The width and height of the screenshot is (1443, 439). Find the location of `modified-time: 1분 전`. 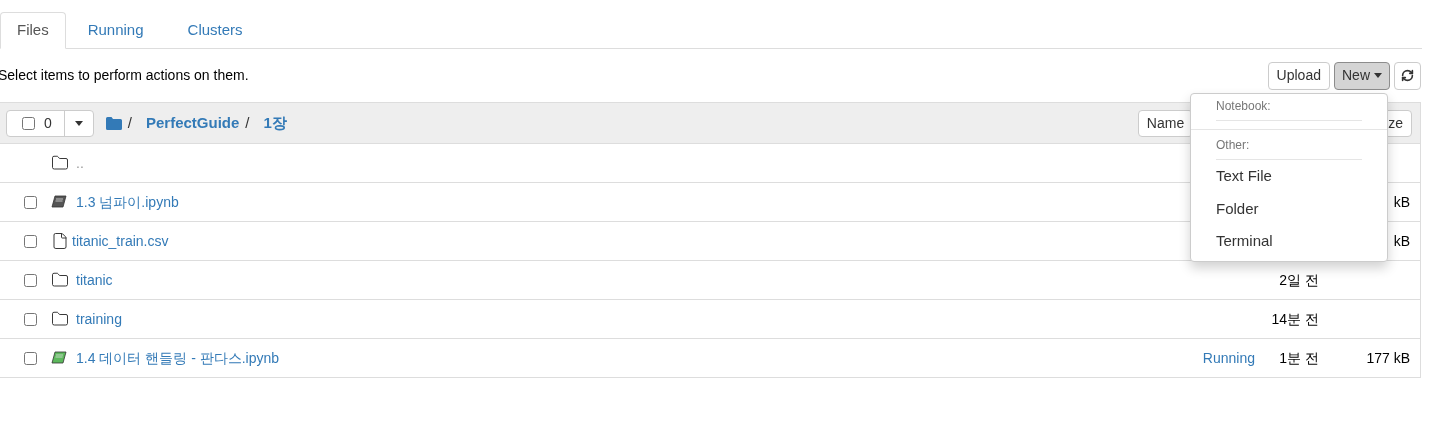

modified-time: 1분 전 is located at coordinates (1299, 357).